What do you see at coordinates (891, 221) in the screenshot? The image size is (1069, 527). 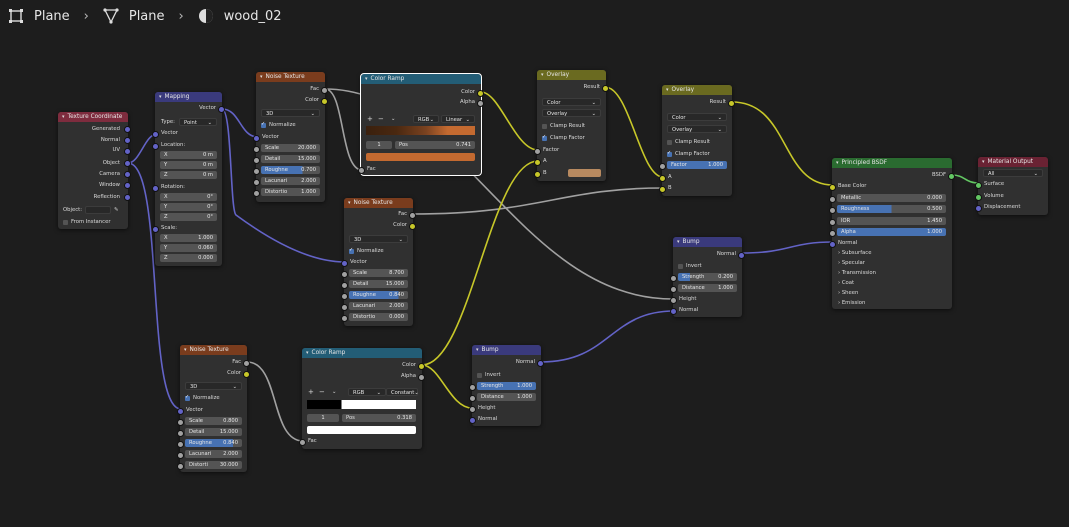 I see `ior-field: IOR 1.450` at bounding box center [891, 221].